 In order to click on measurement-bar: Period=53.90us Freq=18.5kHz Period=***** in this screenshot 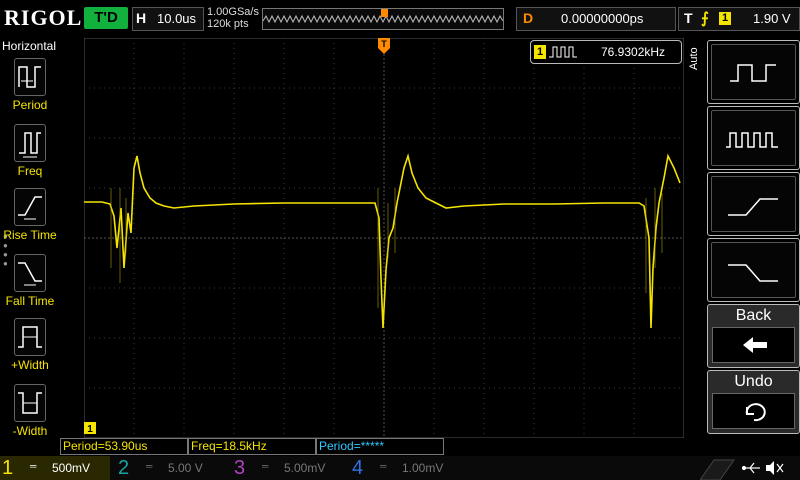, I will do `click(430, 446)`.